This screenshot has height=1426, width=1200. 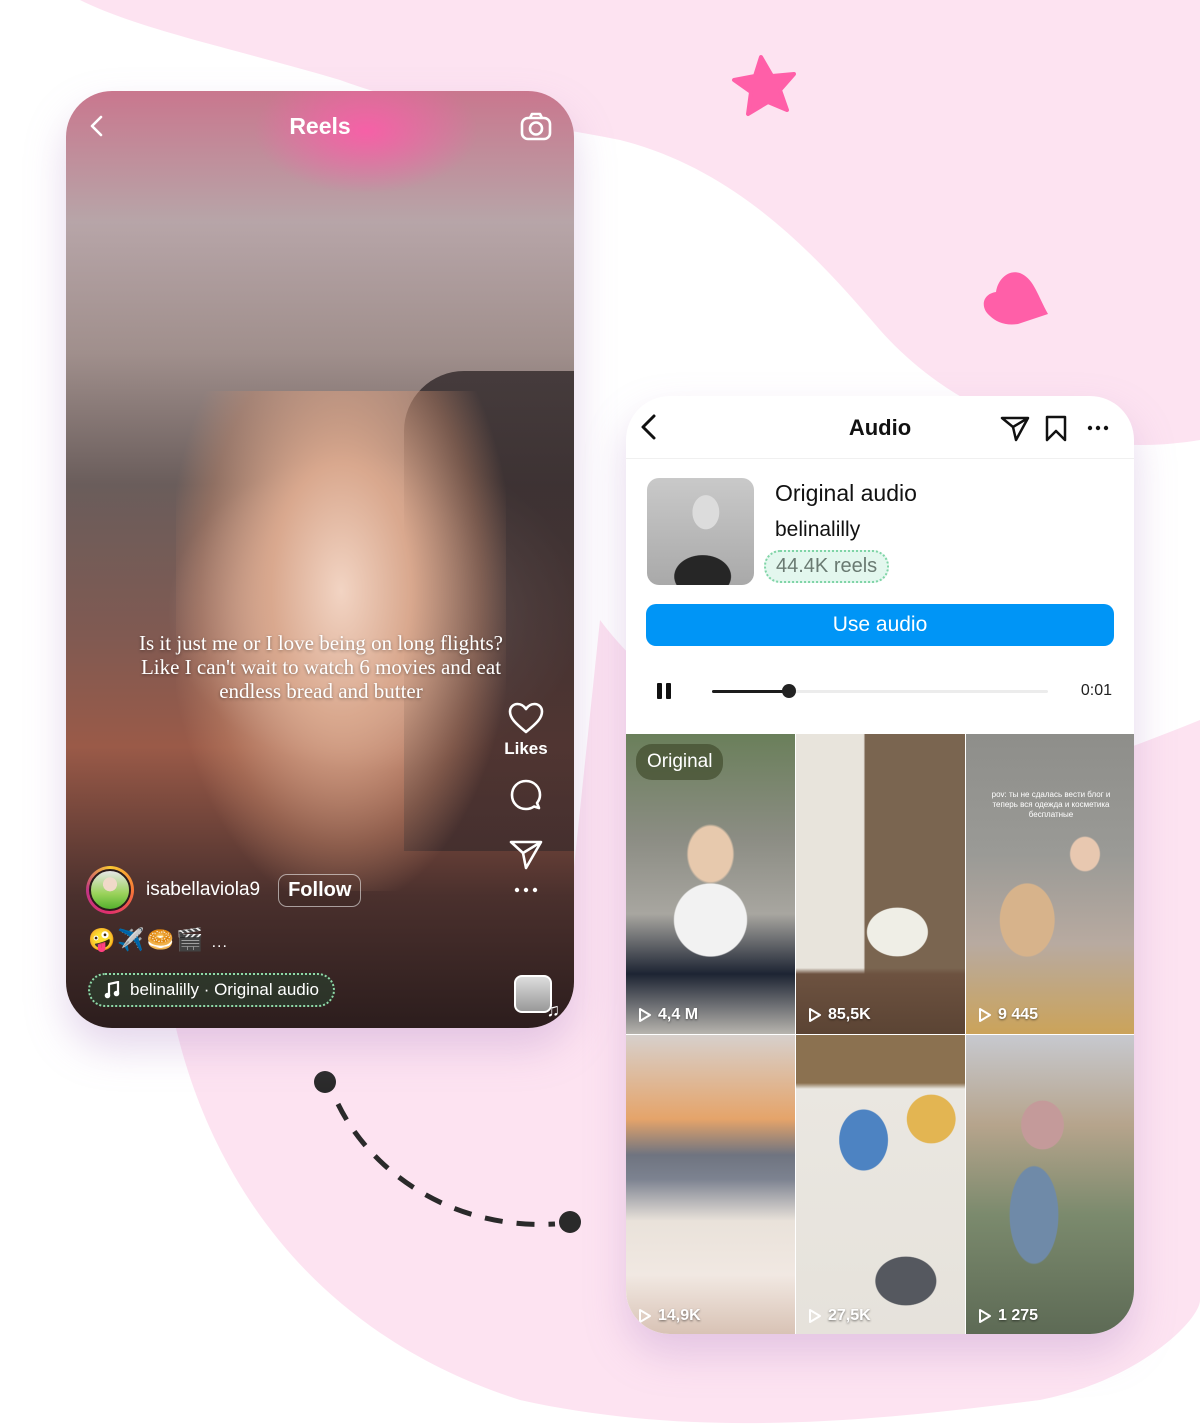 I want to click on thumbnail-overlay, so click(x=880, y=884).